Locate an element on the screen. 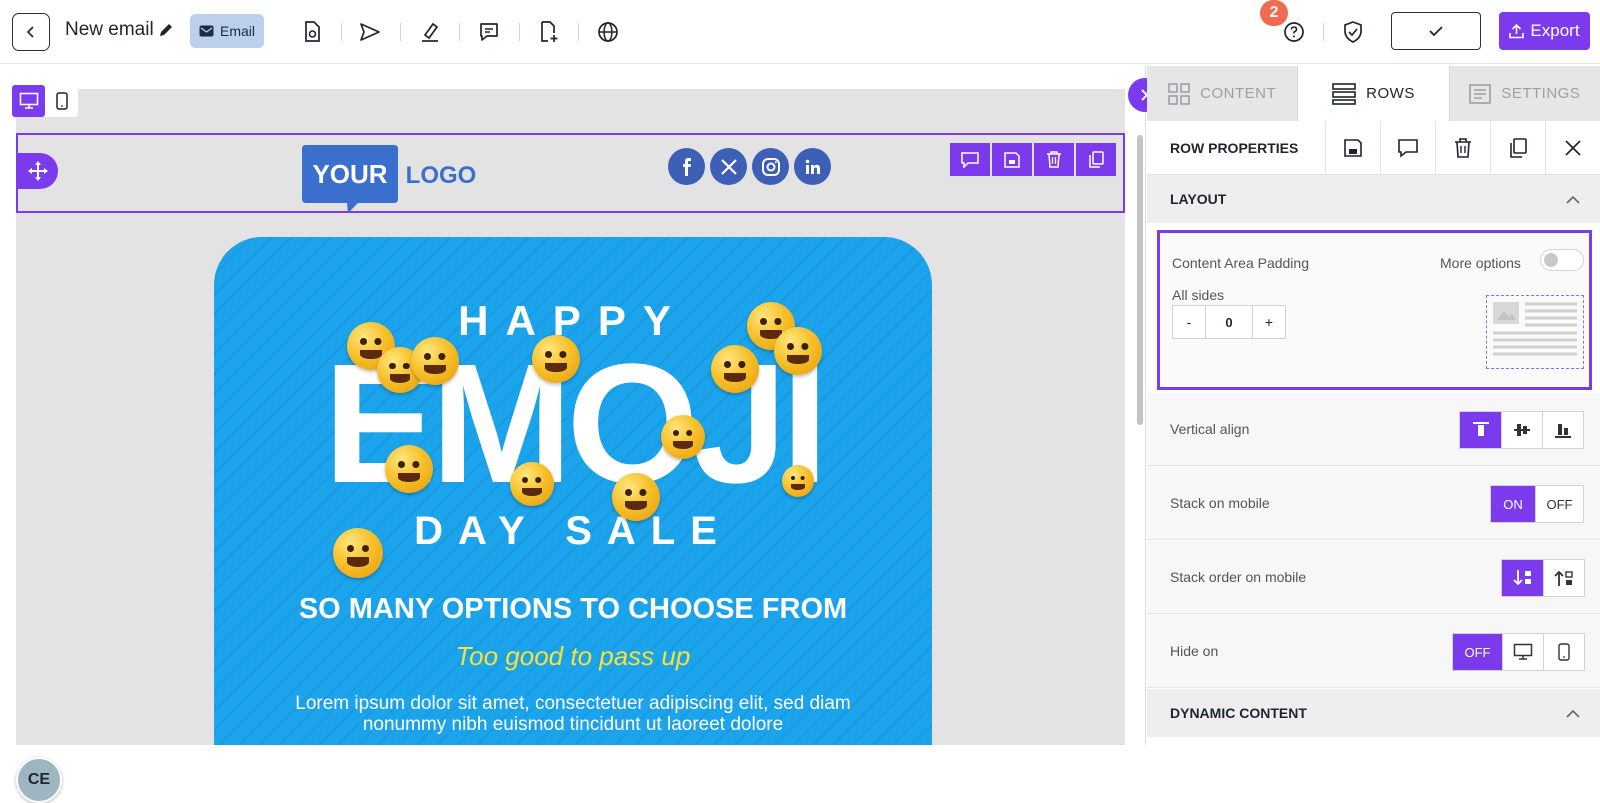  stack-order-options is located at coordinates (1543, 578).